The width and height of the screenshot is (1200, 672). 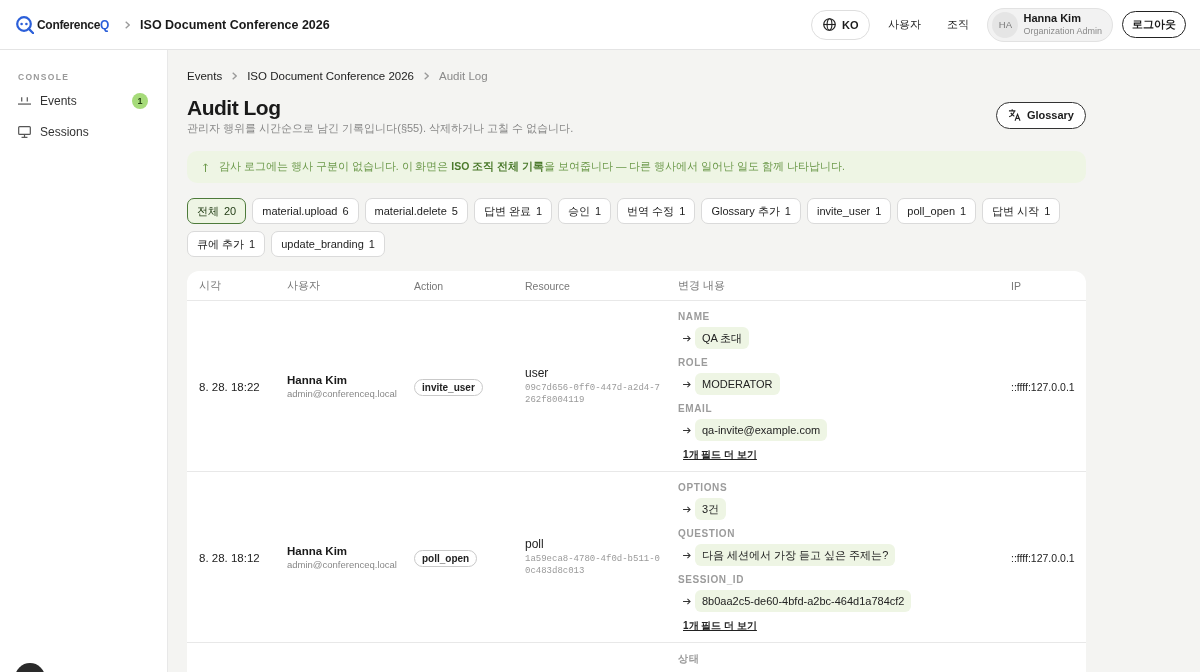 What do you see at coordinates (217, 211) in the screenshot?
I see `filter-chip: 전체 20` at bounding box center [217, 211].